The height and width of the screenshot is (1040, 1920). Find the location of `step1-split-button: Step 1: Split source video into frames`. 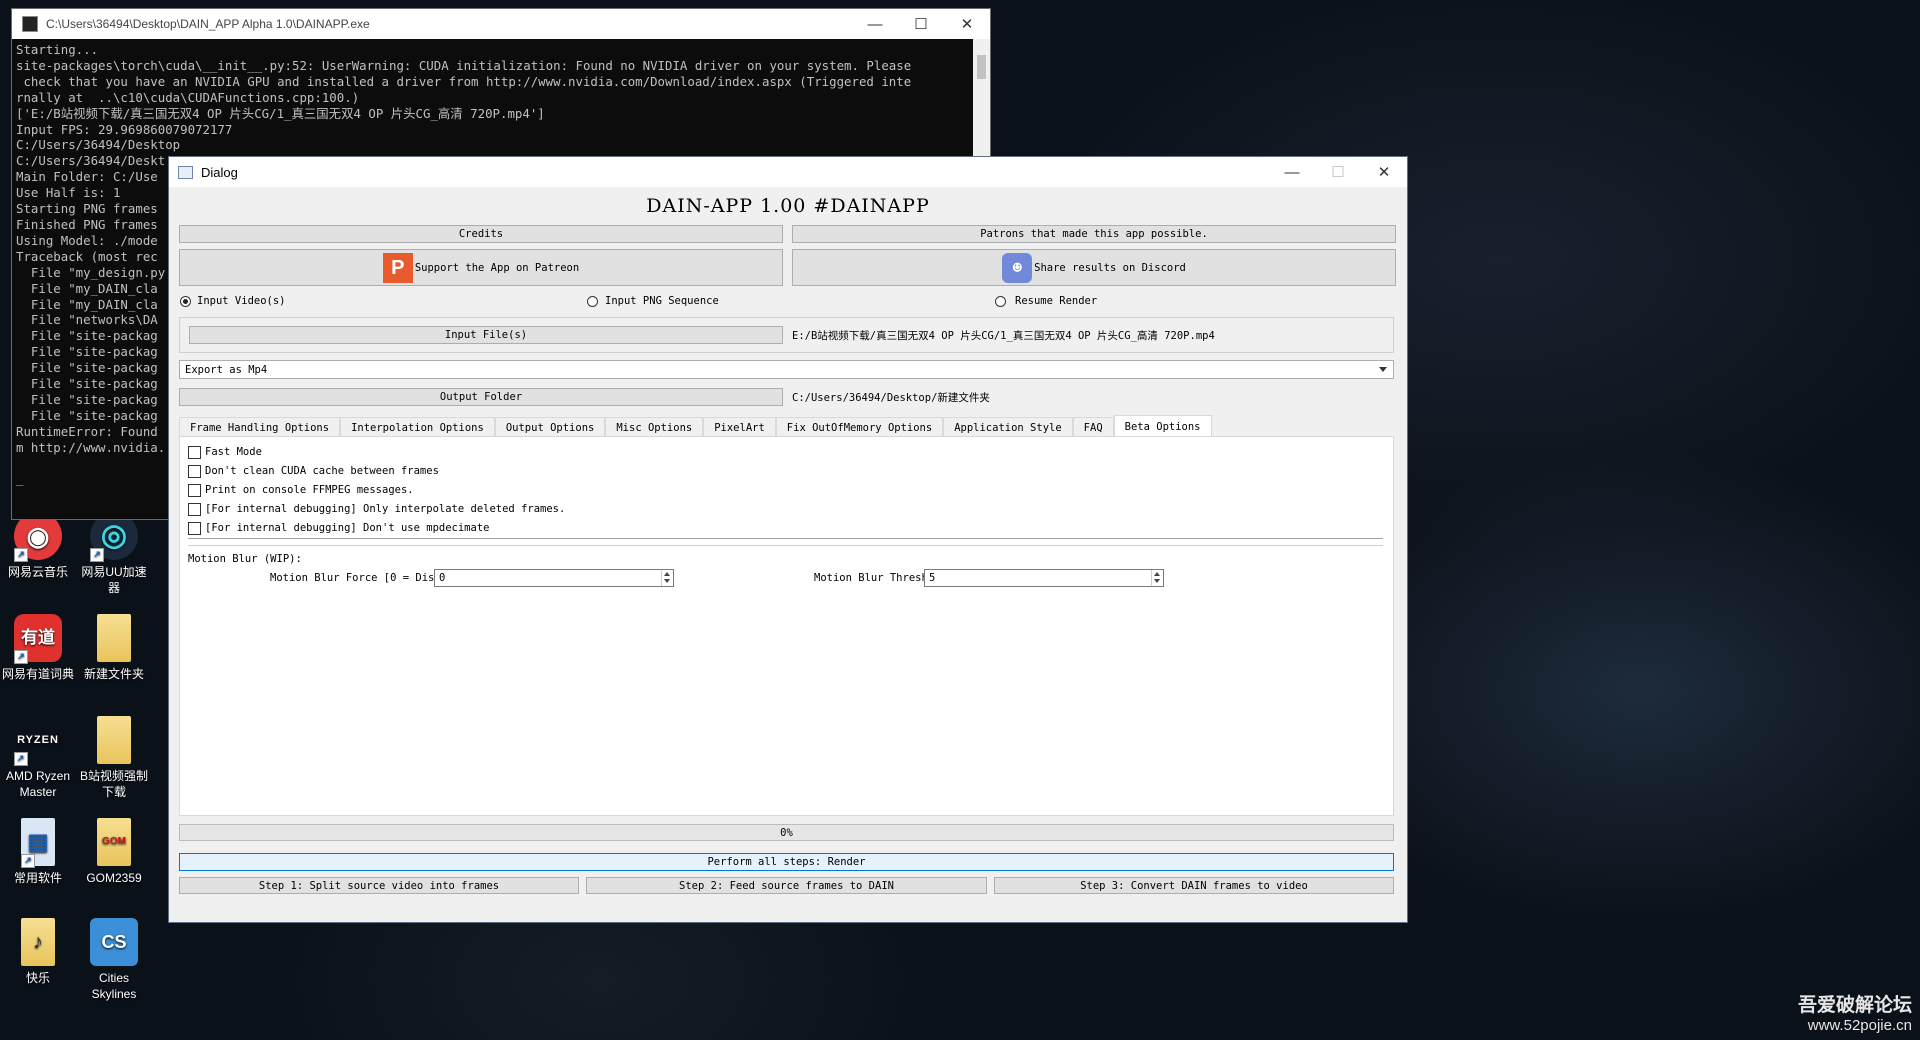

step1-split-button: Step 1: Split source video into frames is located at coordinates (379, 885).